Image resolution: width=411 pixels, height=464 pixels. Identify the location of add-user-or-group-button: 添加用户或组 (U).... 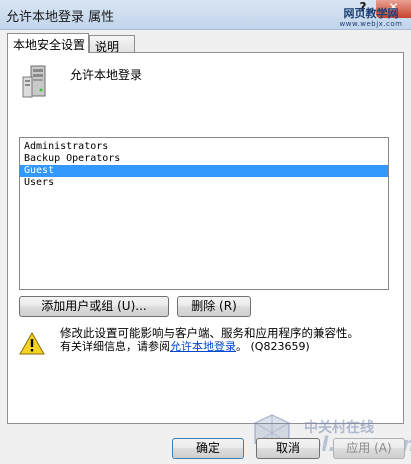
(94, 306).